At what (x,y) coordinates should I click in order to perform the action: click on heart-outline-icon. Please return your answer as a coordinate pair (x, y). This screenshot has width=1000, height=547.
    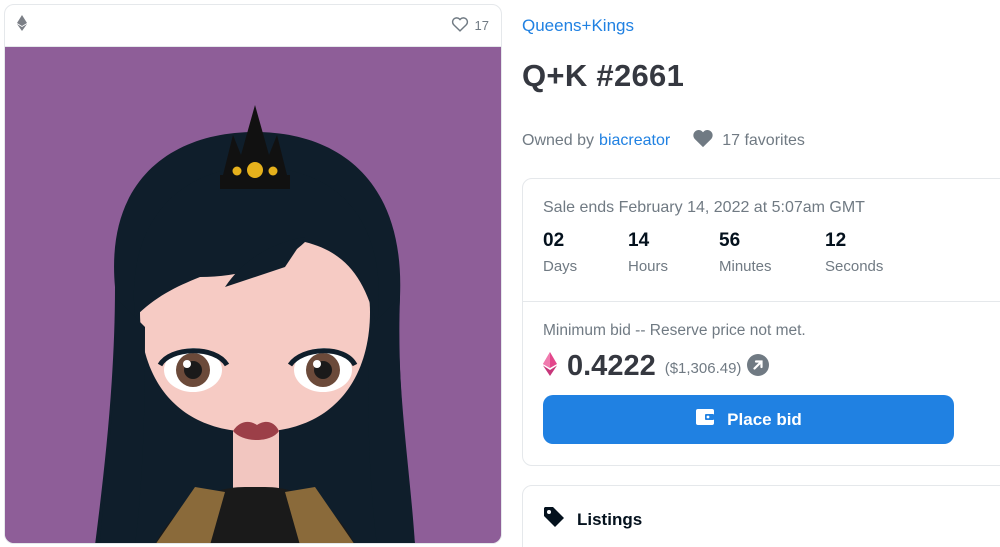
    Looking at the image, I should click on (460, 25).